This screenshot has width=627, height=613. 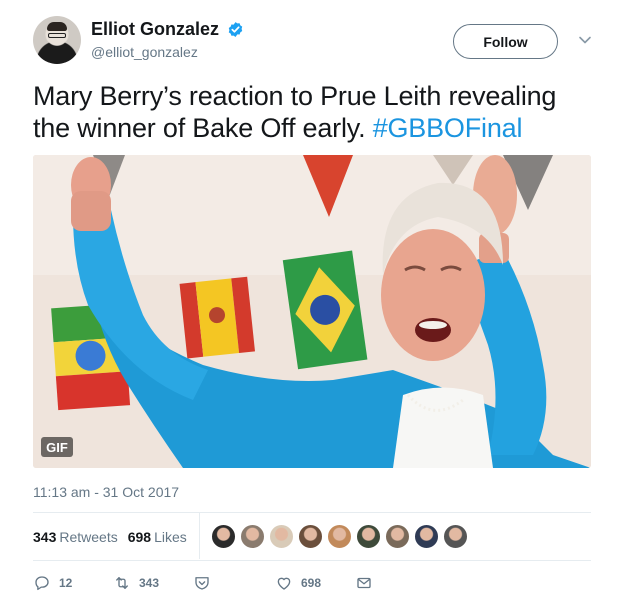 I want to click on user-name-block: Elliot Gonzalez @elliot_gonzalez, so click(x=167, y=39).